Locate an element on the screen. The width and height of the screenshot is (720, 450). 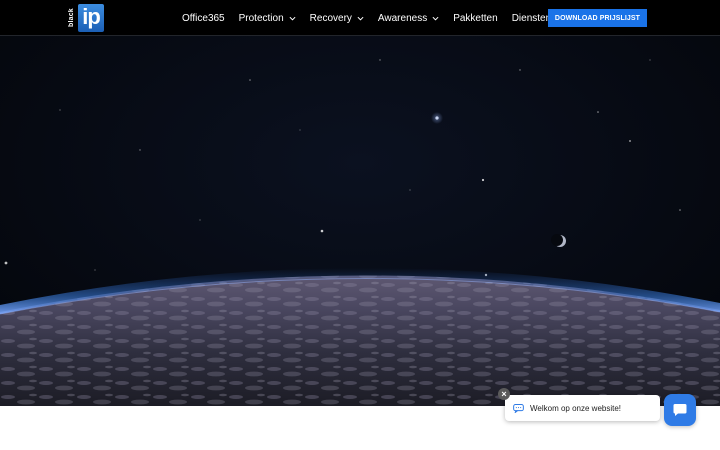
logo-side-text: black is located at coordinates (71, 18).